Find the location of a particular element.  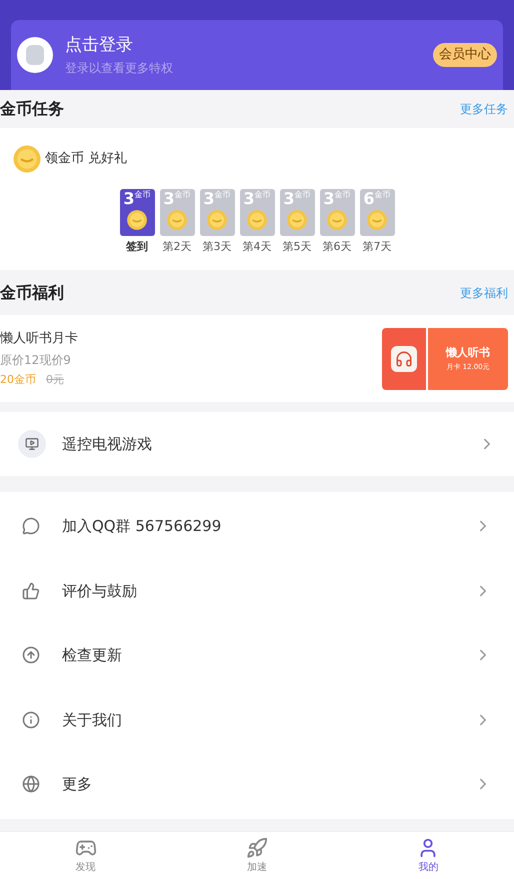

menu-item: 检查更新 is located at coordinates (257, 655).